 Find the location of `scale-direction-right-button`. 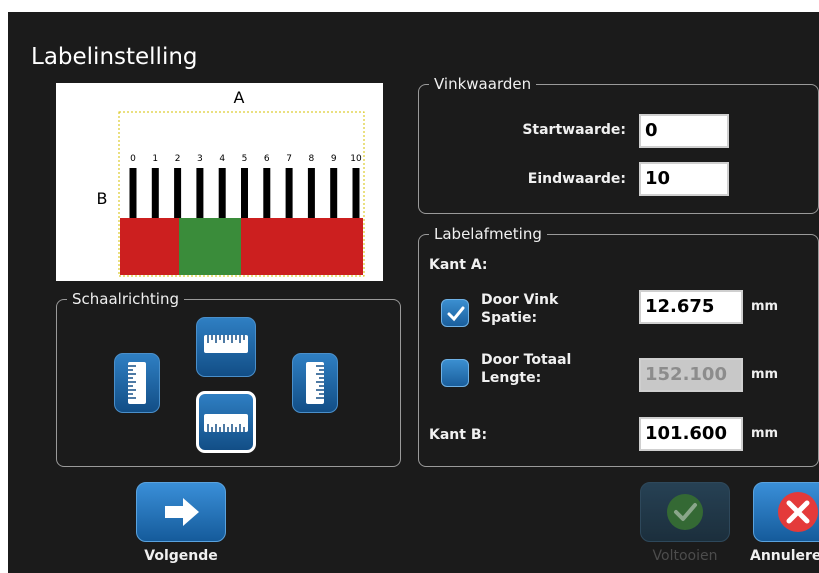

scale-direction-right-button is located at coordinates (315, 383).